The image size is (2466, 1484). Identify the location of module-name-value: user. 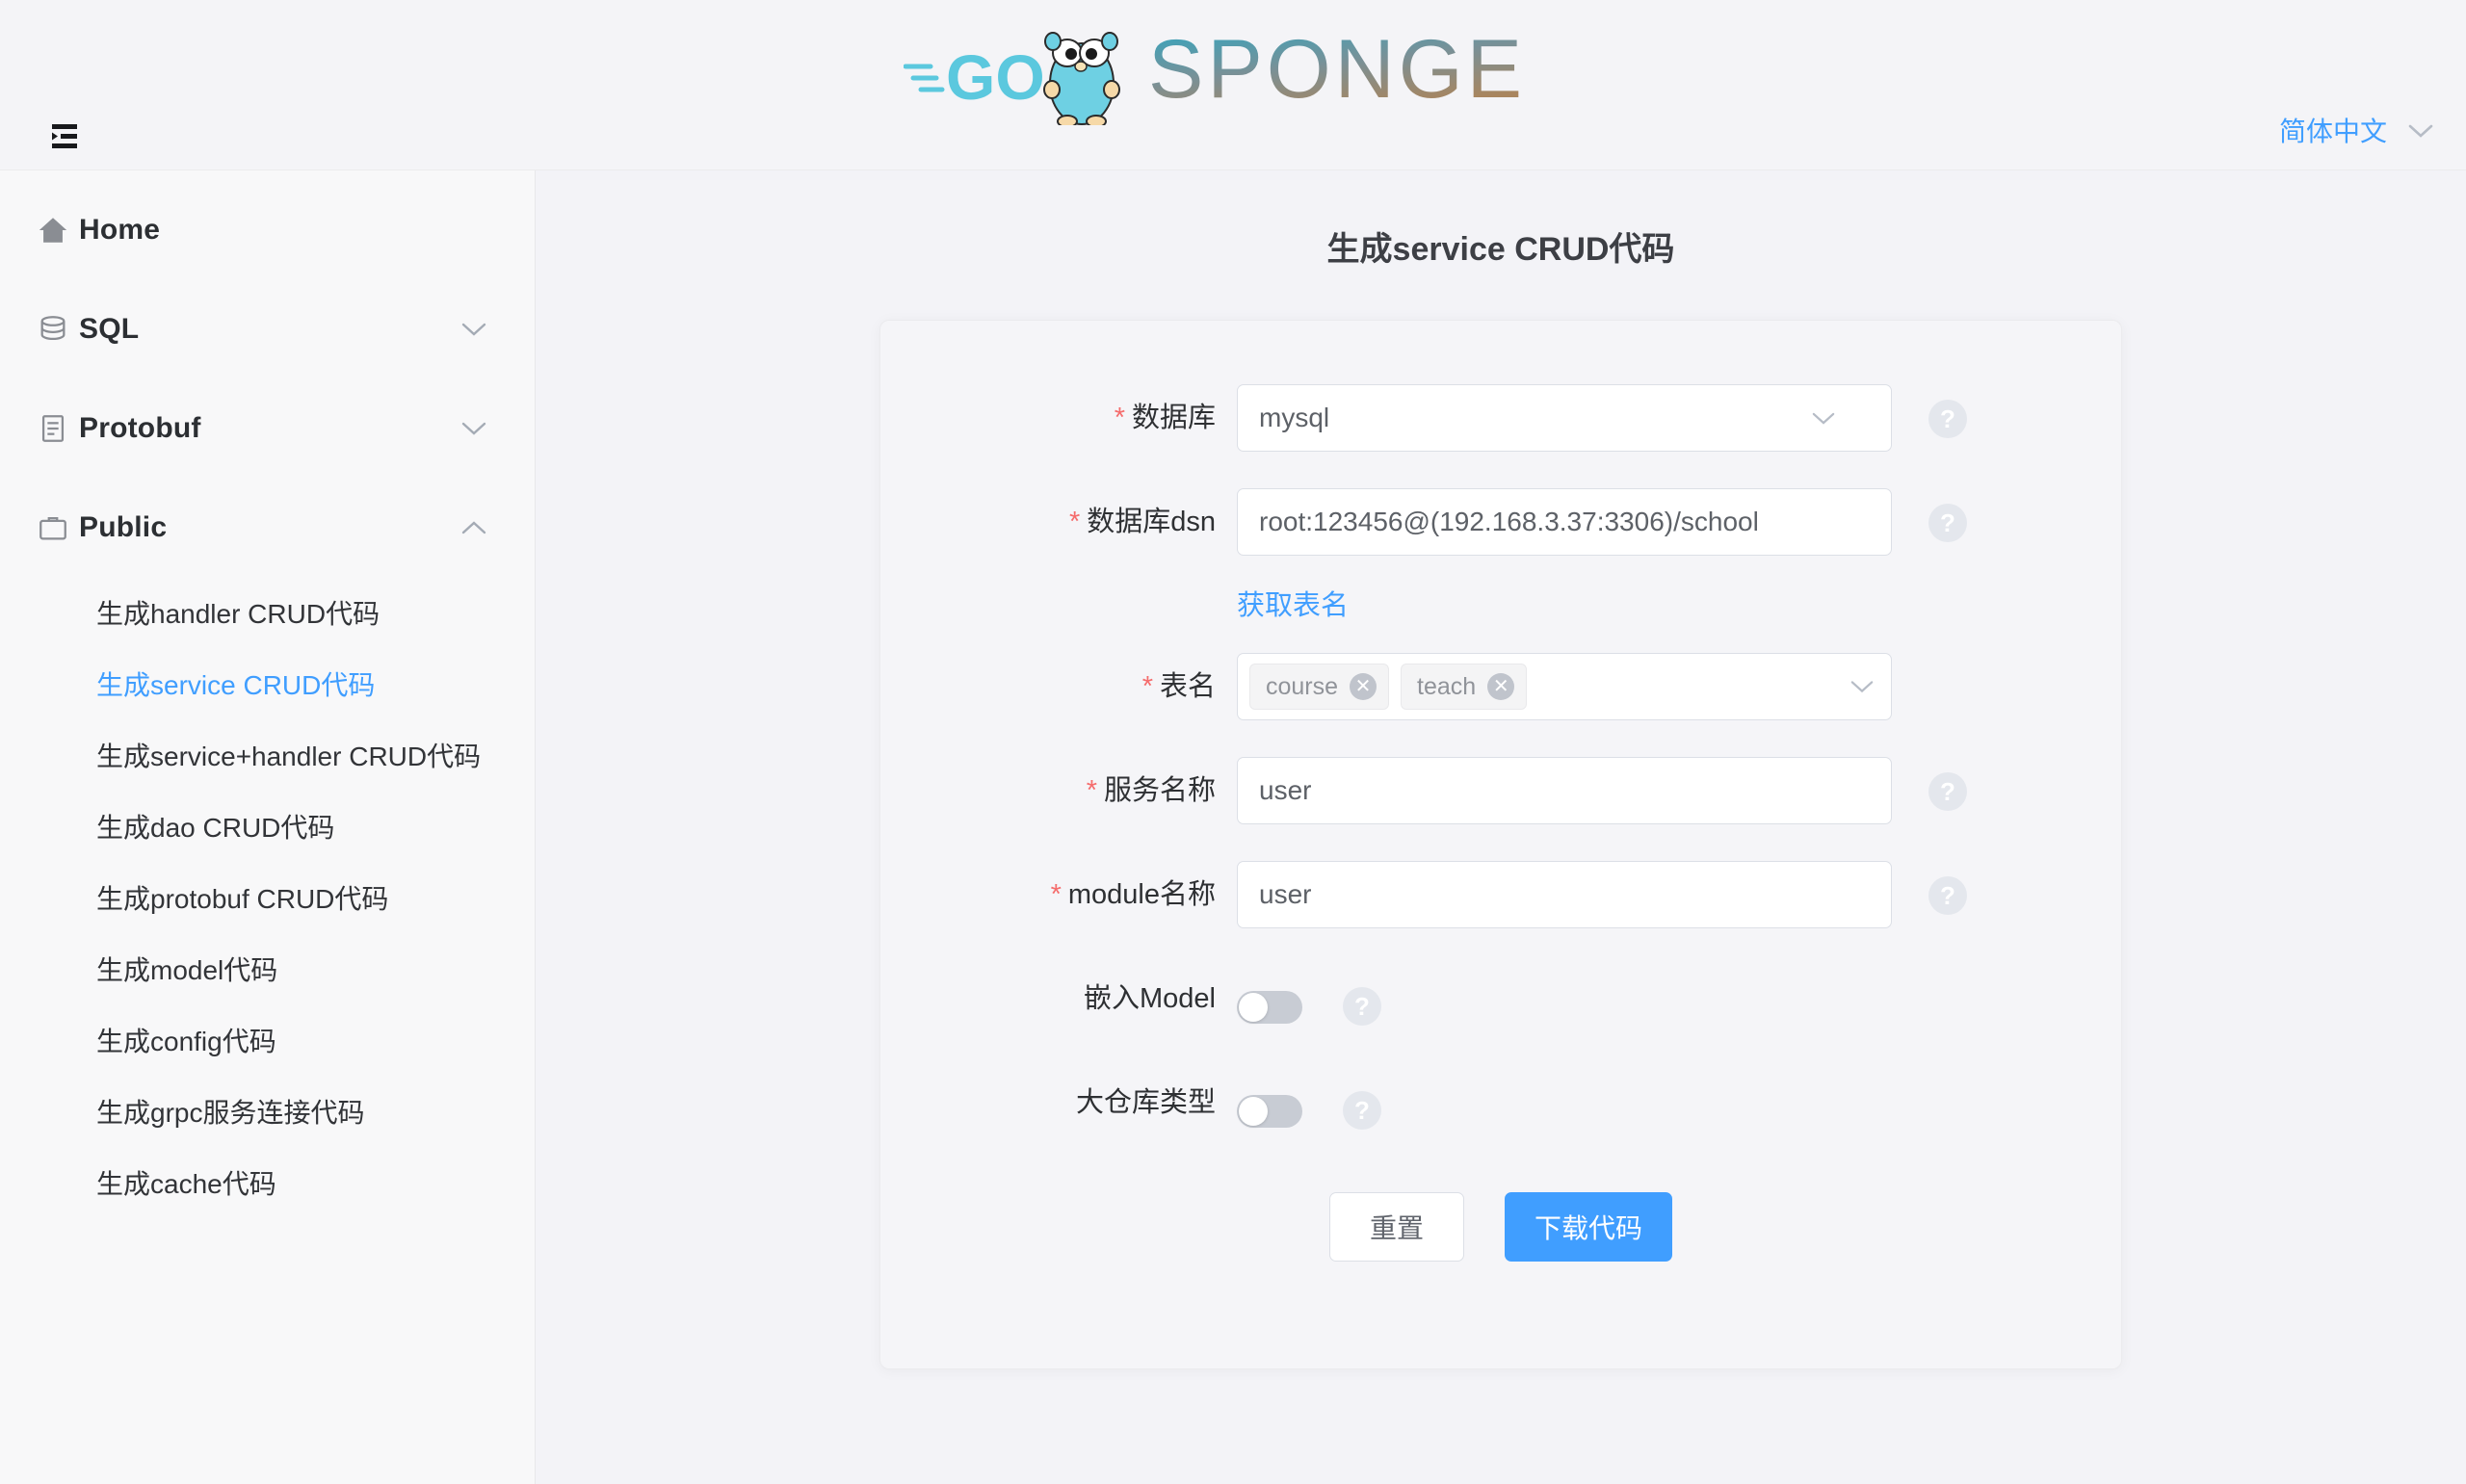
(1285, 894).